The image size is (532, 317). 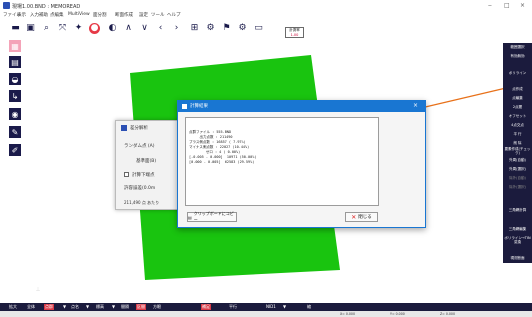 What do you see at coordinates (233, 307) in the screenshot?
I see `status-item: 平行` at bounding box center [233, 307].